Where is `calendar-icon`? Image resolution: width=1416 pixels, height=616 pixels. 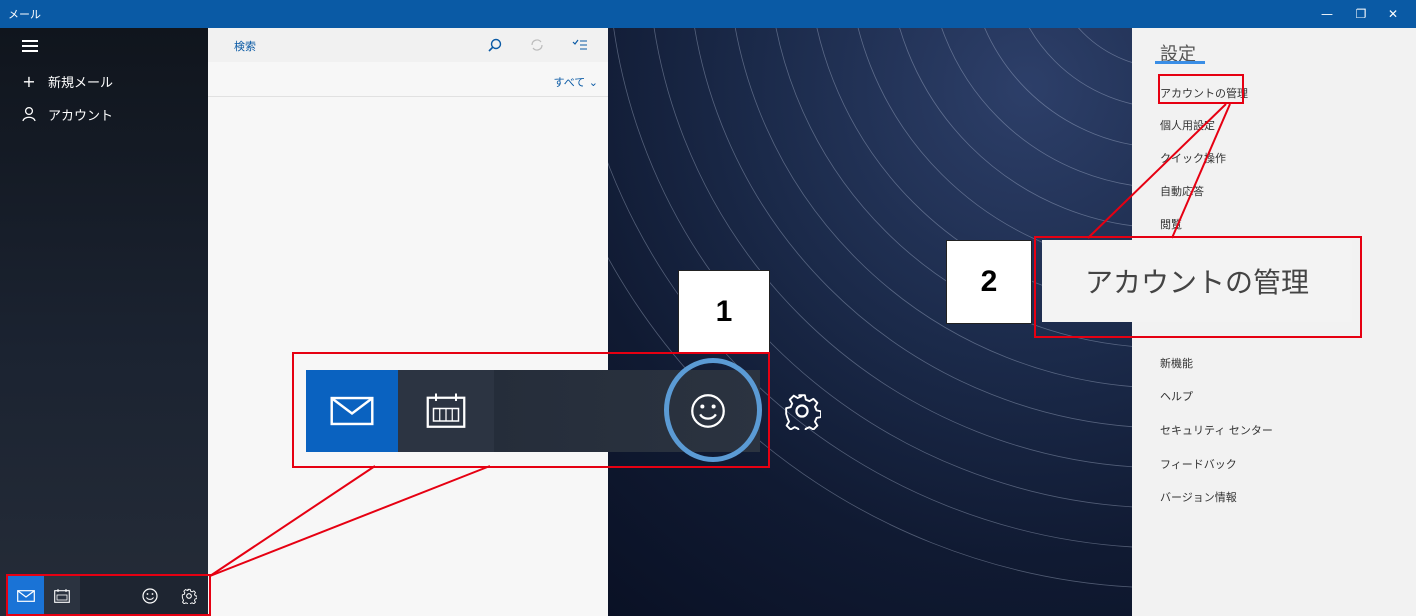
calendar-icon is located at coordinates (446, 410).